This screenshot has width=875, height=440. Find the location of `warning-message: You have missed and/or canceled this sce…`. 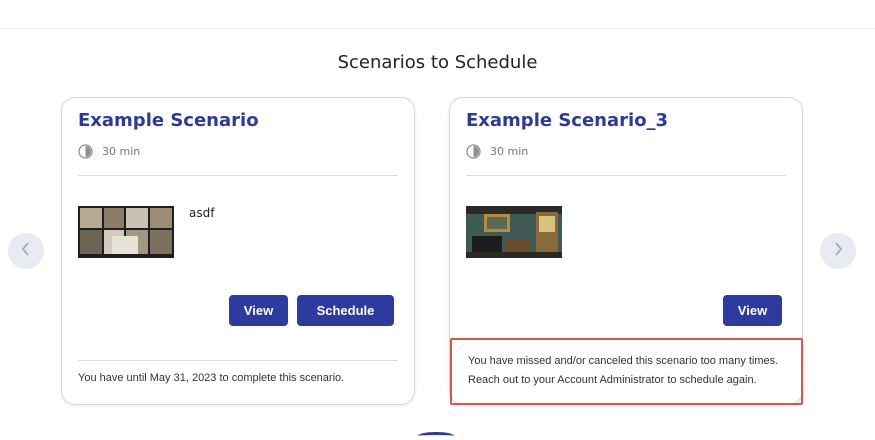

warning-message: You have missed and/or canceled this sce… is located at coordinates (633, 371).